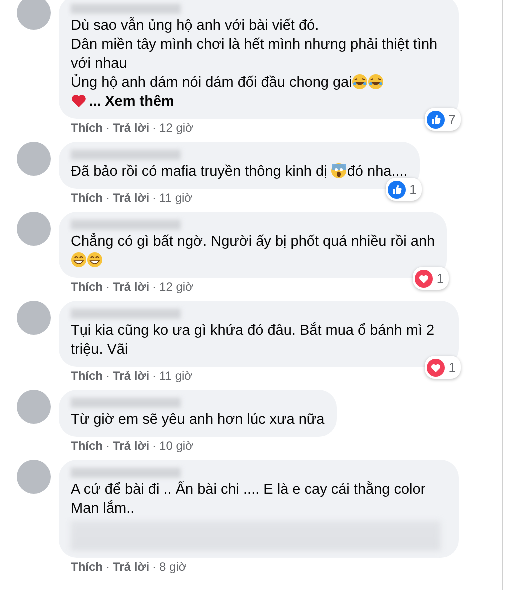 The height and width of the screenshot is (590, 506). Describe the element at coordinates (339, 171) in the screenshot. I see `screaming-emoji-icon` at that location.